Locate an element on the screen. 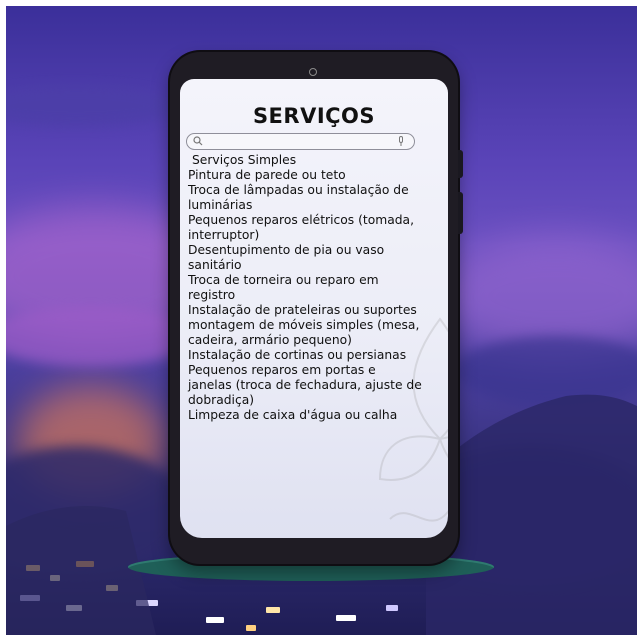 This screenshot has height=641, width=643. power-button is located at coordinates (460, 213).